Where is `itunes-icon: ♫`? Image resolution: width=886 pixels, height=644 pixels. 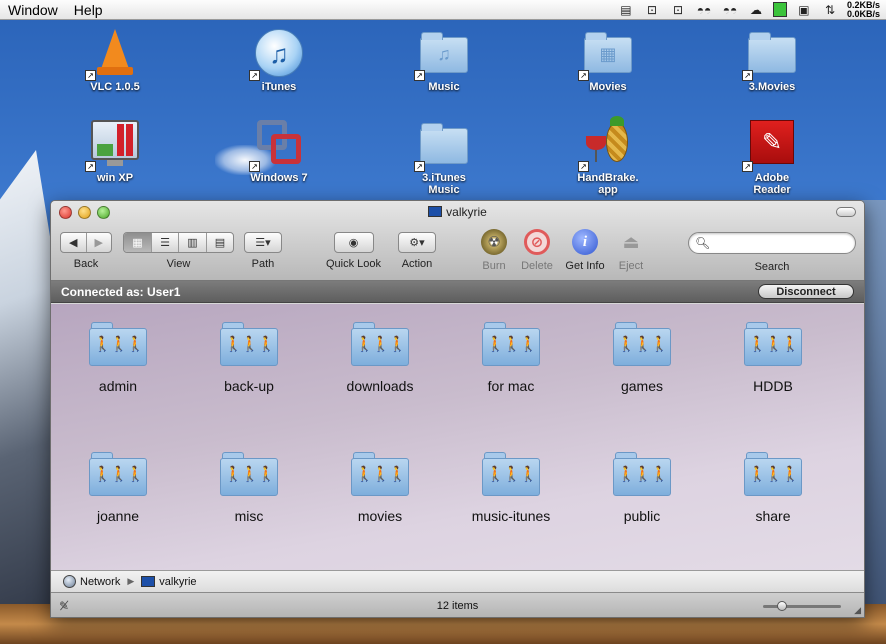
itunes-icon: ♫ is located at coordinates (279, 53).